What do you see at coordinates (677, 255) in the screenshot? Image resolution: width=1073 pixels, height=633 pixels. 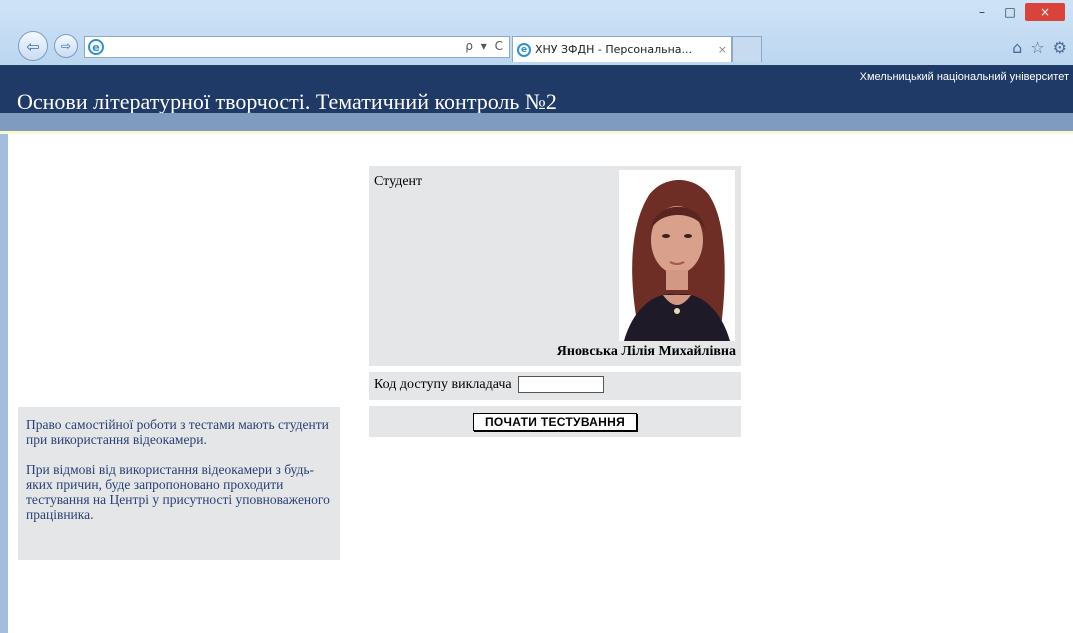 I see `student-photo` at bounding box center [677, 255].